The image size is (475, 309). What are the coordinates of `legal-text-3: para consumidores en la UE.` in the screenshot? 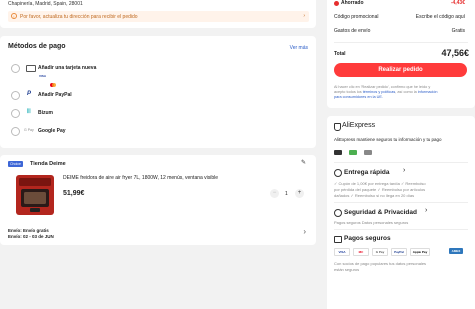 It's located at (358, 97).